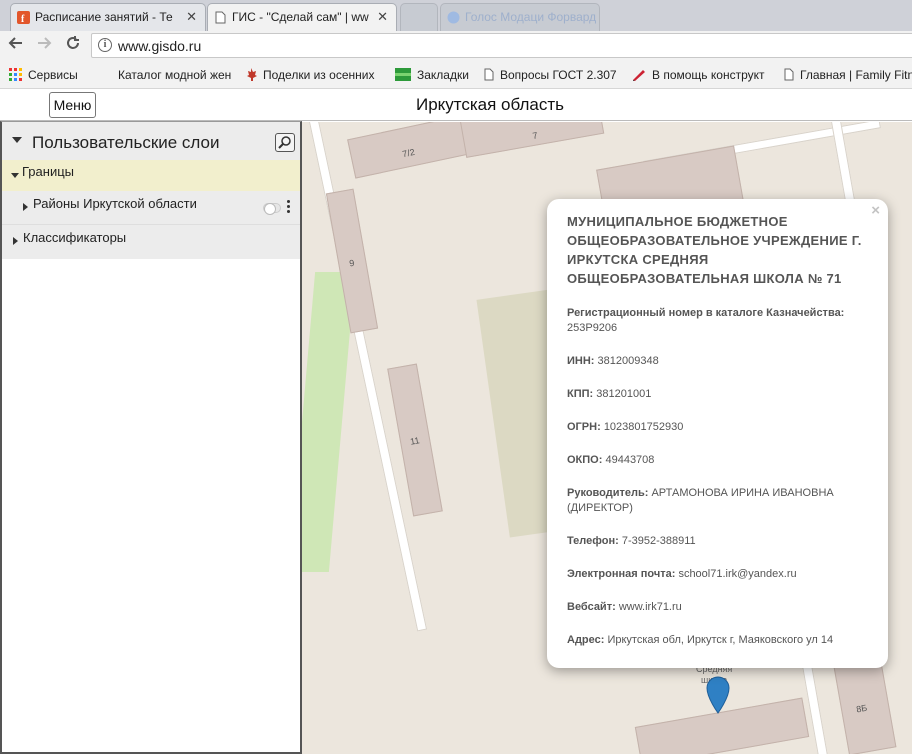 This screenshot has width=912, height=754. I want to click on field-value: 49443708, so click(630, 460).